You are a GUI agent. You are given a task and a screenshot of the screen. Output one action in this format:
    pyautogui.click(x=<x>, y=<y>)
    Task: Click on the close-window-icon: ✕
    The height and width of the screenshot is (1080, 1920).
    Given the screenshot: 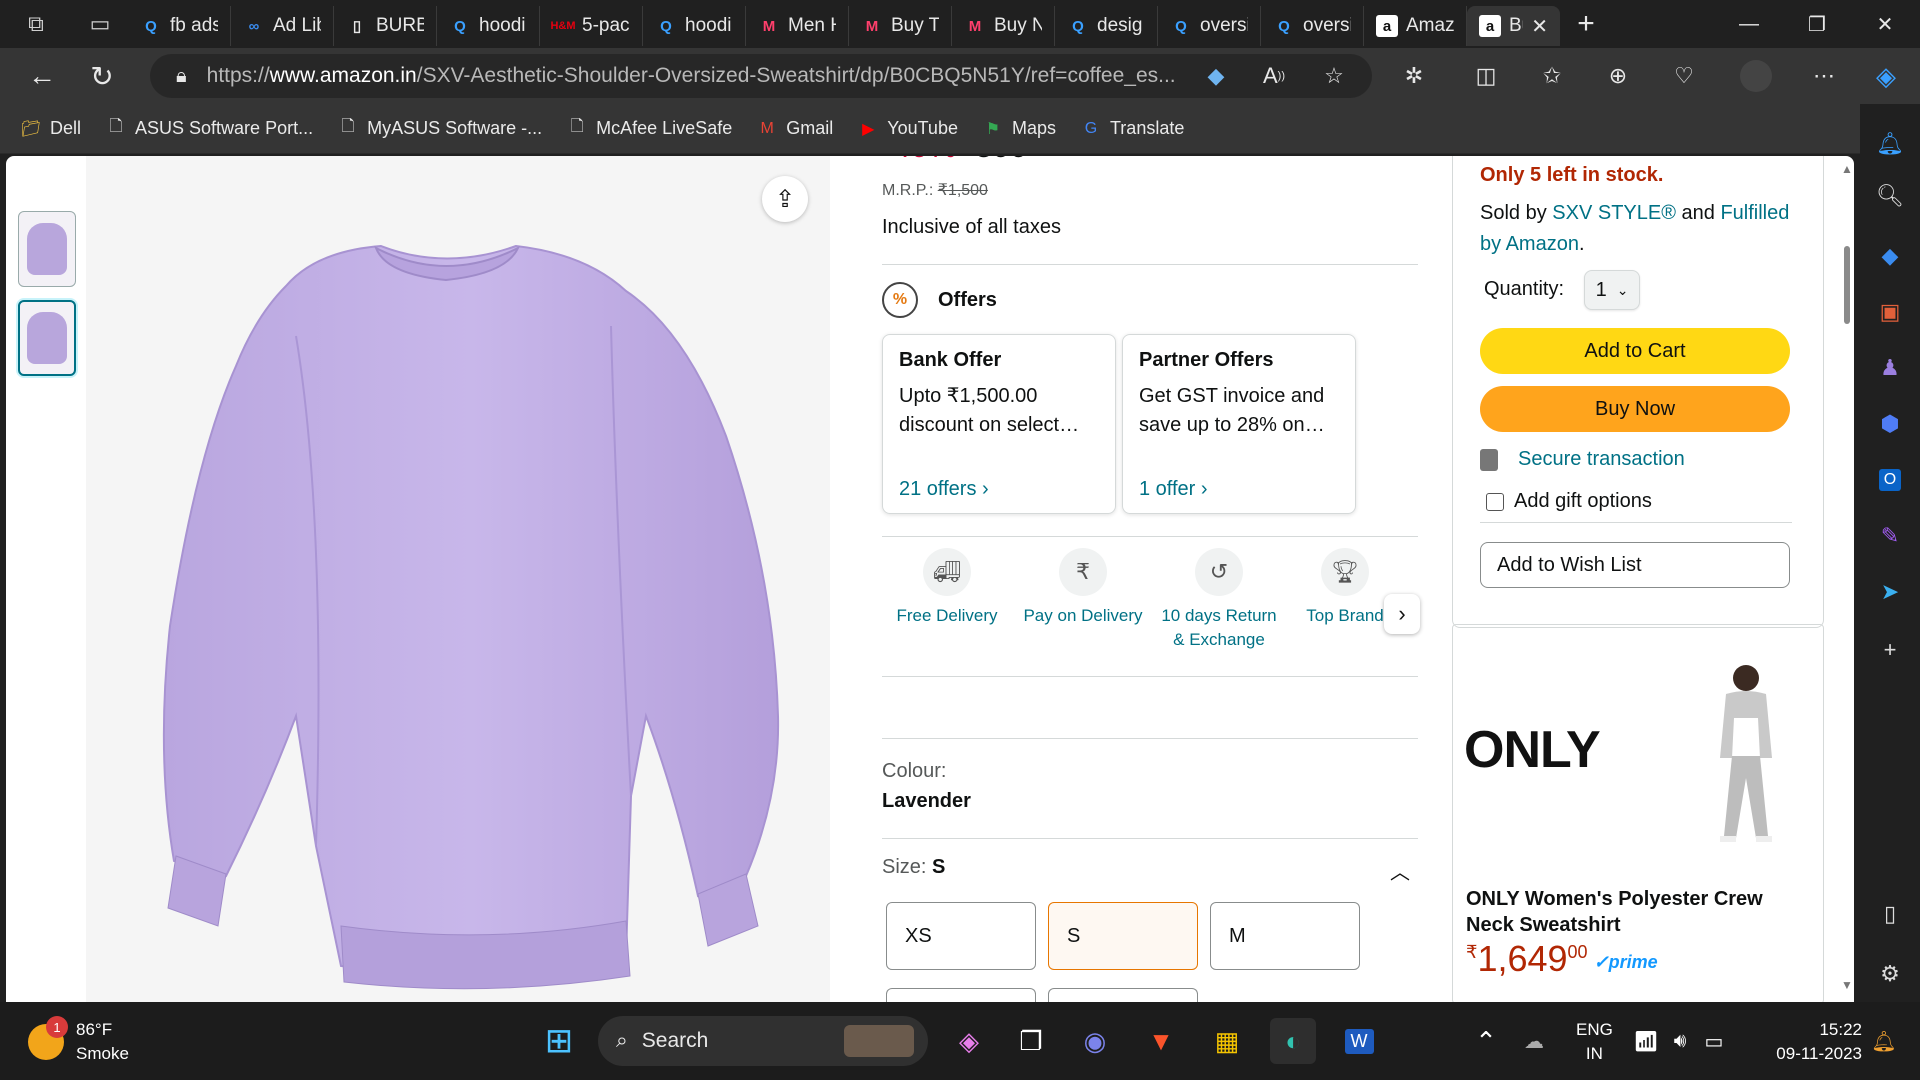 What is the action you would take?
    pyautogui.click(x=1885, y=24)
    